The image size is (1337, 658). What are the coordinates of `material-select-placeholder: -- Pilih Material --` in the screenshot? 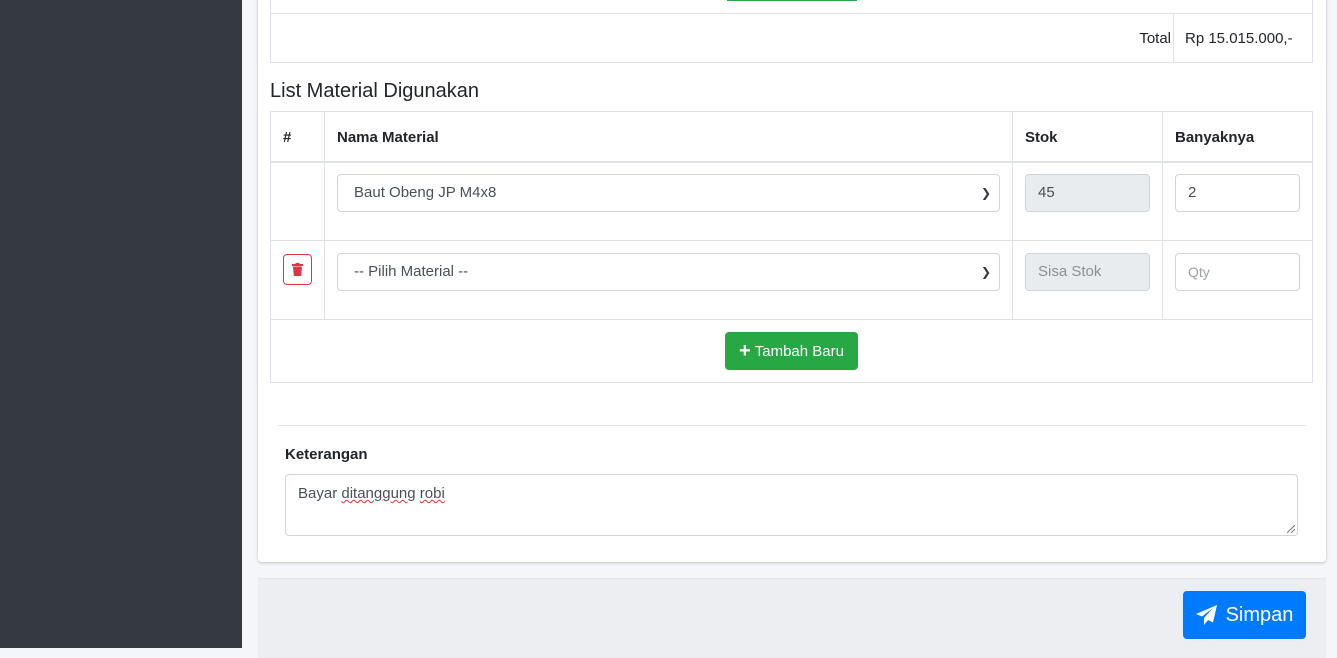 It's located at (411, 271).